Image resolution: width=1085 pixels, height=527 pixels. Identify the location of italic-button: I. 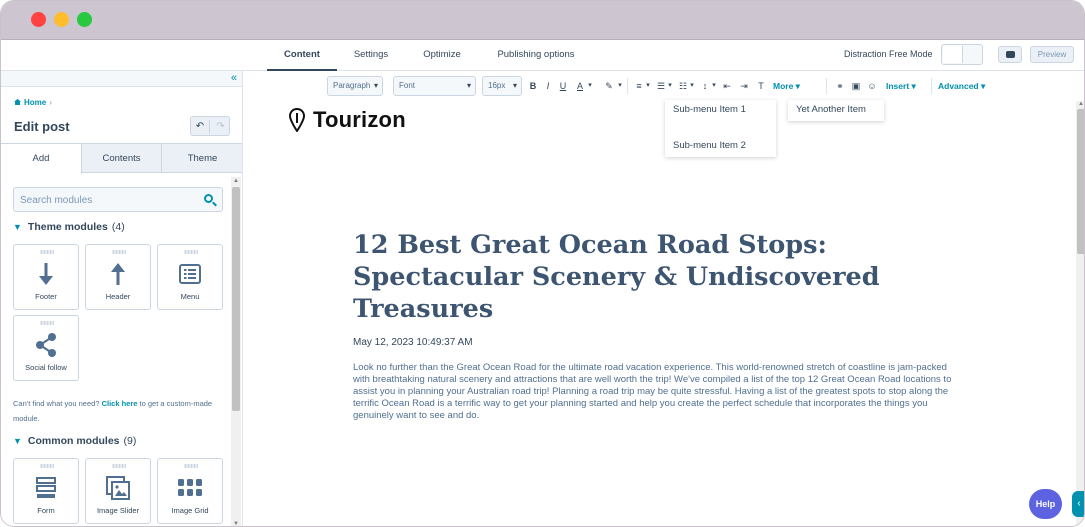
(548, 86).